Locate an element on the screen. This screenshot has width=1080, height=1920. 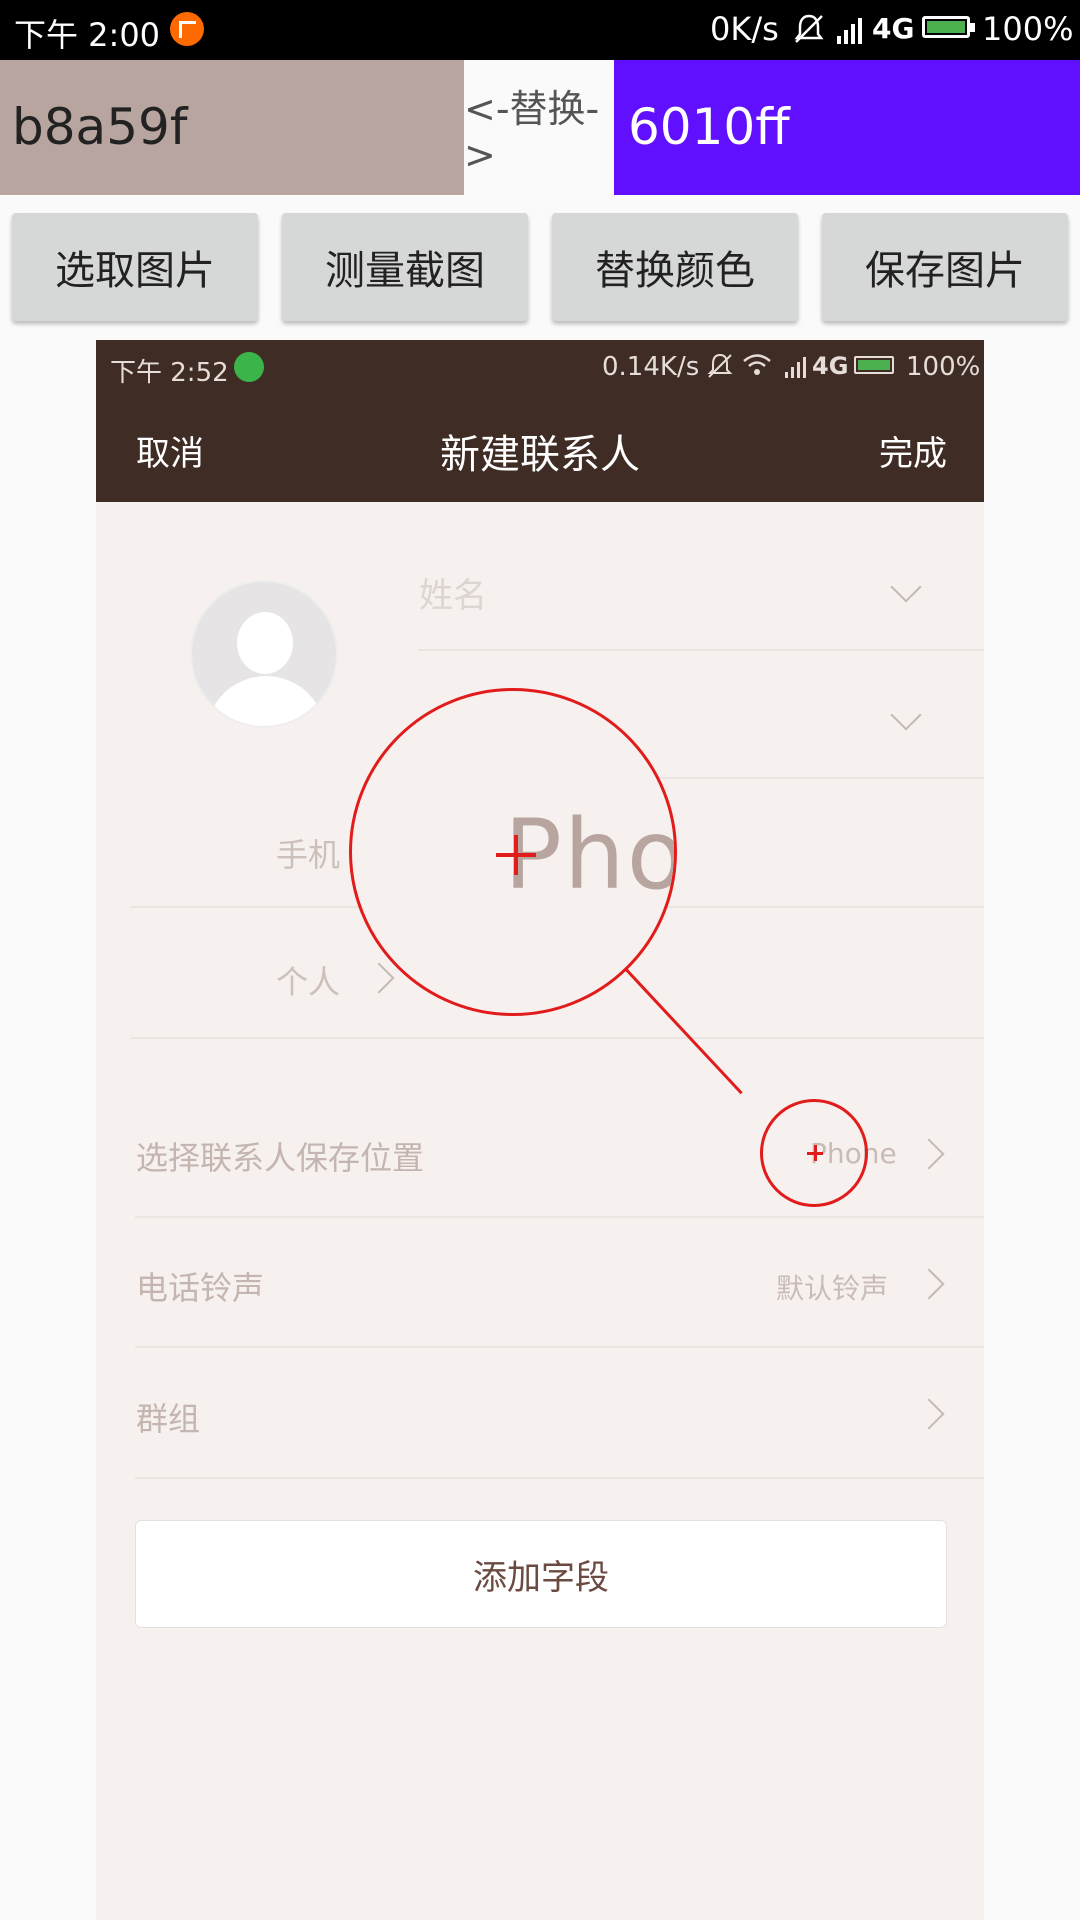
network-type: 4G is located at coordinates (893, 28).